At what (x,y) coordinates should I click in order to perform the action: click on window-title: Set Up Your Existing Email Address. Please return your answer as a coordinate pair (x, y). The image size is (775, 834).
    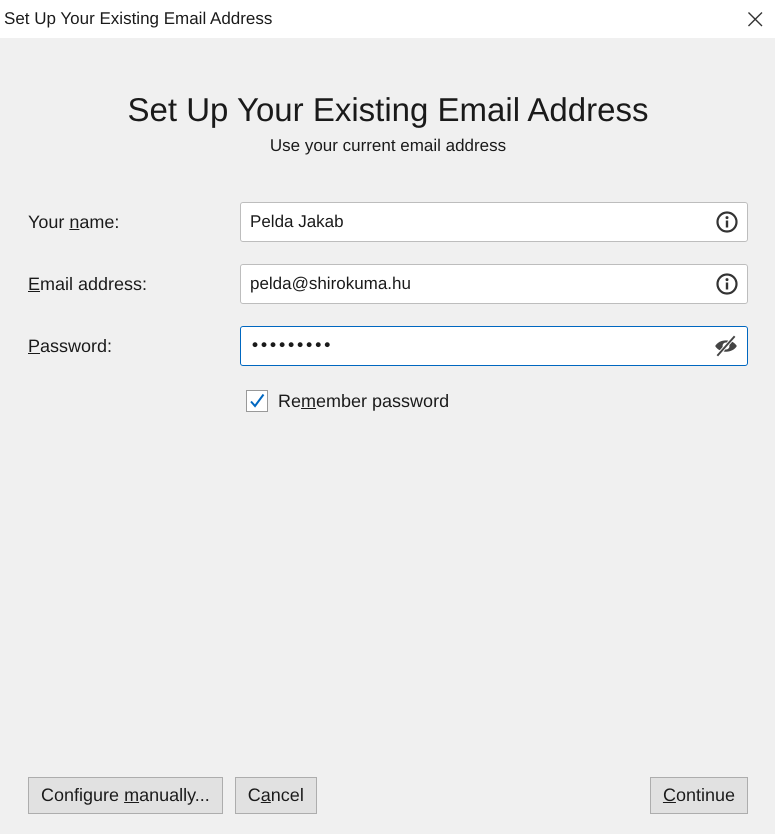
    Looking at the image, I should click on (138, 19).